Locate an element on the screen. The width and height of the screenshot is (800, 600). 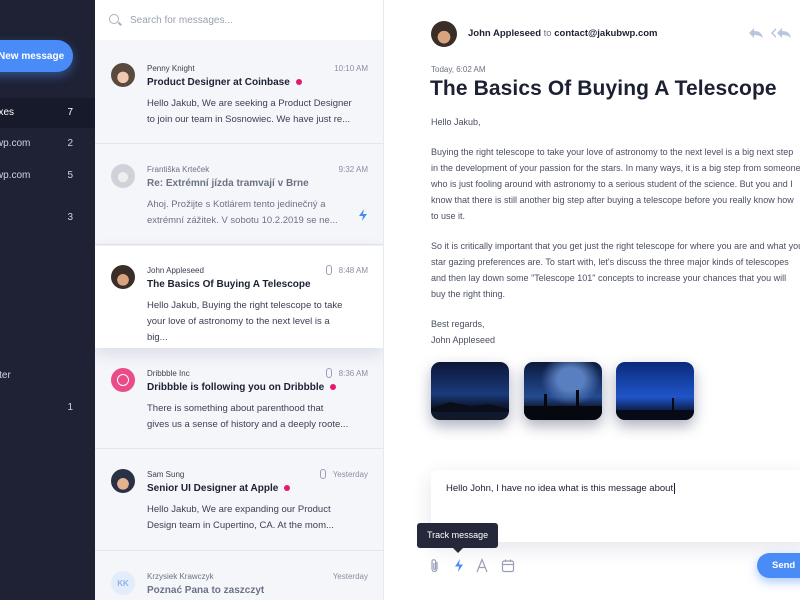
message-title: The Basics Of Buying A Telescope is located at coordinates (603, 88).